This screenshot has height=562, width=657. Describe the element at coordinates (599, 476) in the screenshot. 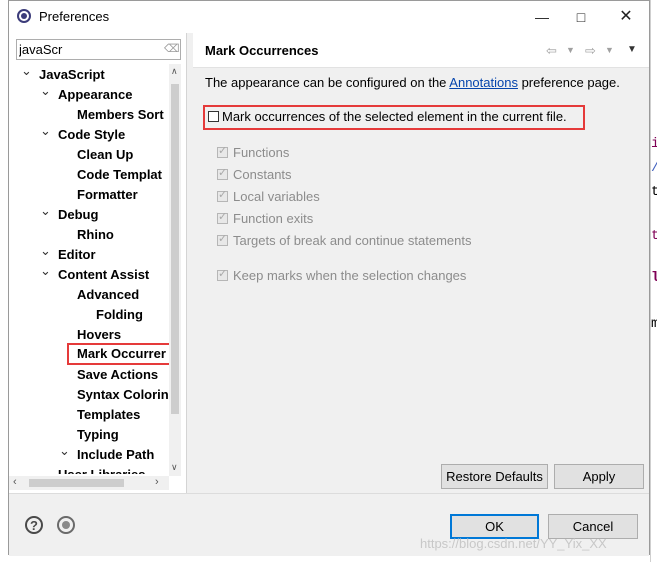

I see `apply-button: Apply` at that location.